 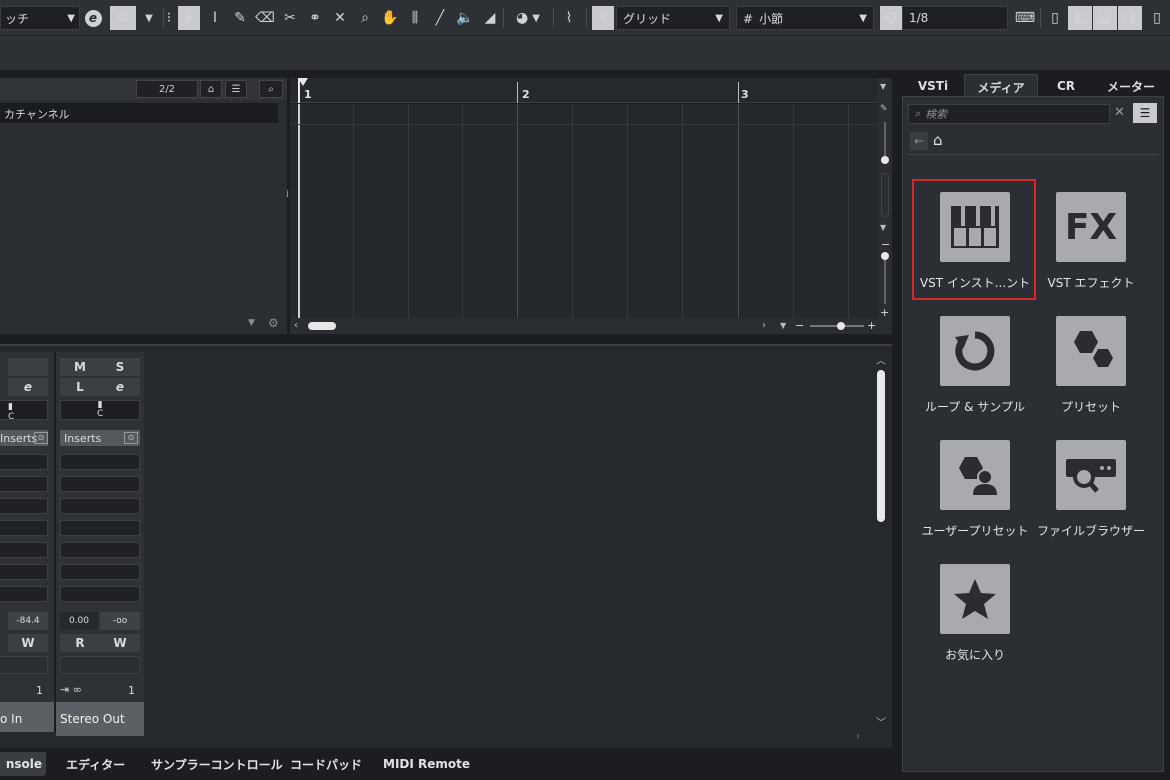 What do you see at coordinates (426, 764) in the screenshot?
I see `tab-midi-remote: MIDI Remote` at bounding box center [426, 764].